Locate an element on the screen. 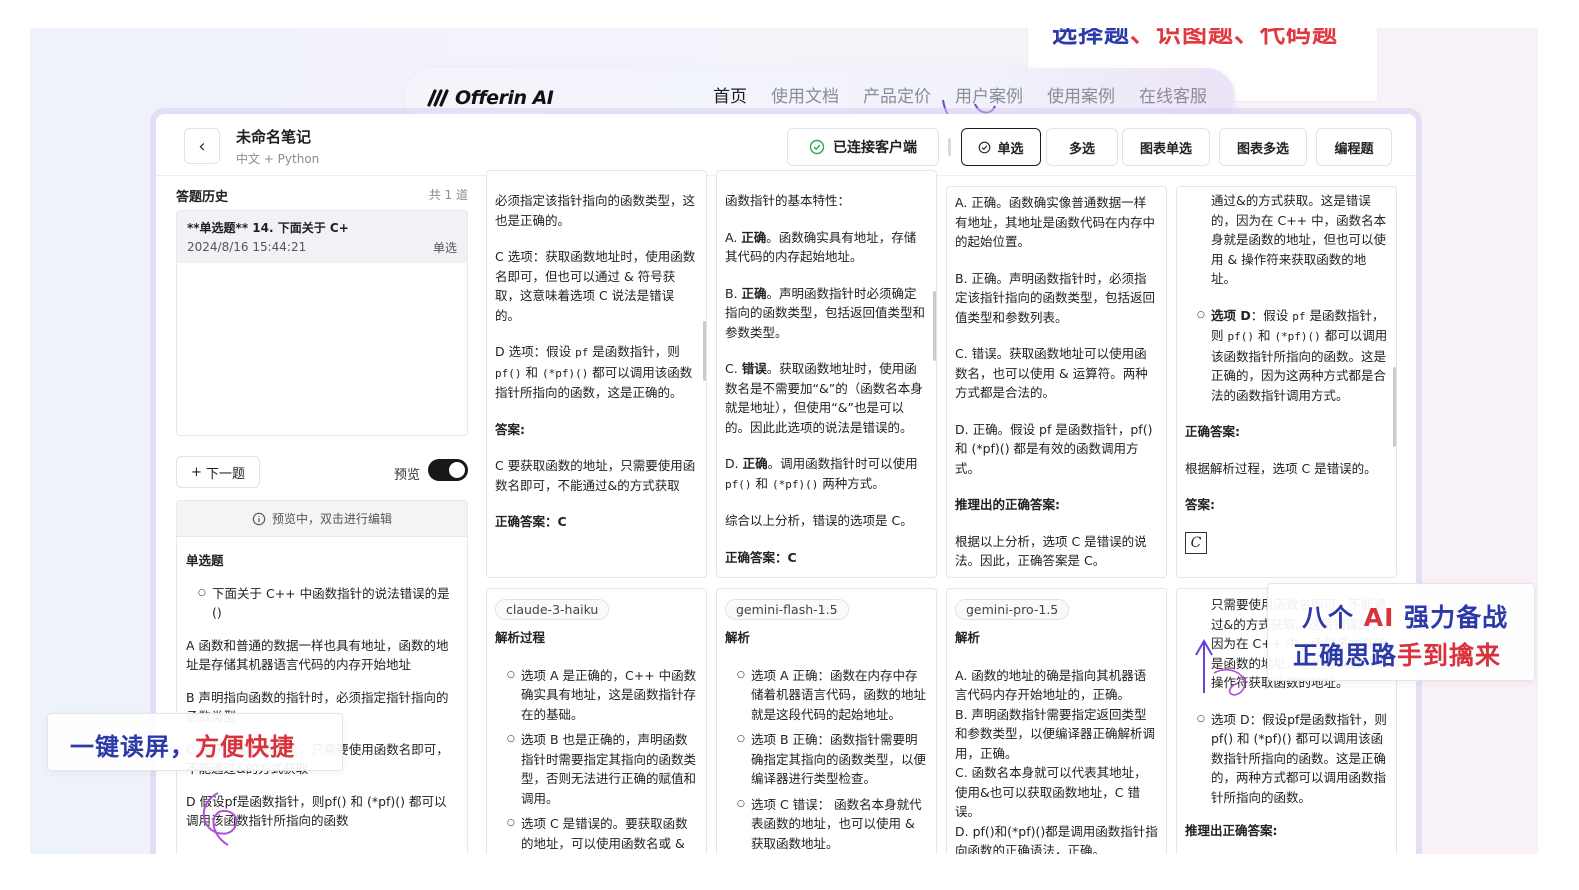 This screenshot has height=890, width=1579. logo: Offerin AI is located at coordinates (490, 98).